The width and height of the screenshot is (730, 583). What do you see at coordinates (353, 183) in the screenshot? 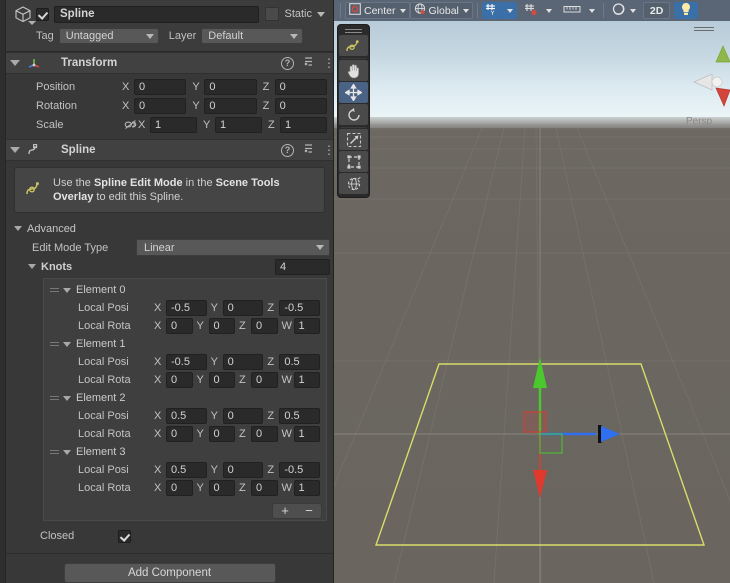
I see `transform-tool-button` at bounding box center [353, 183].